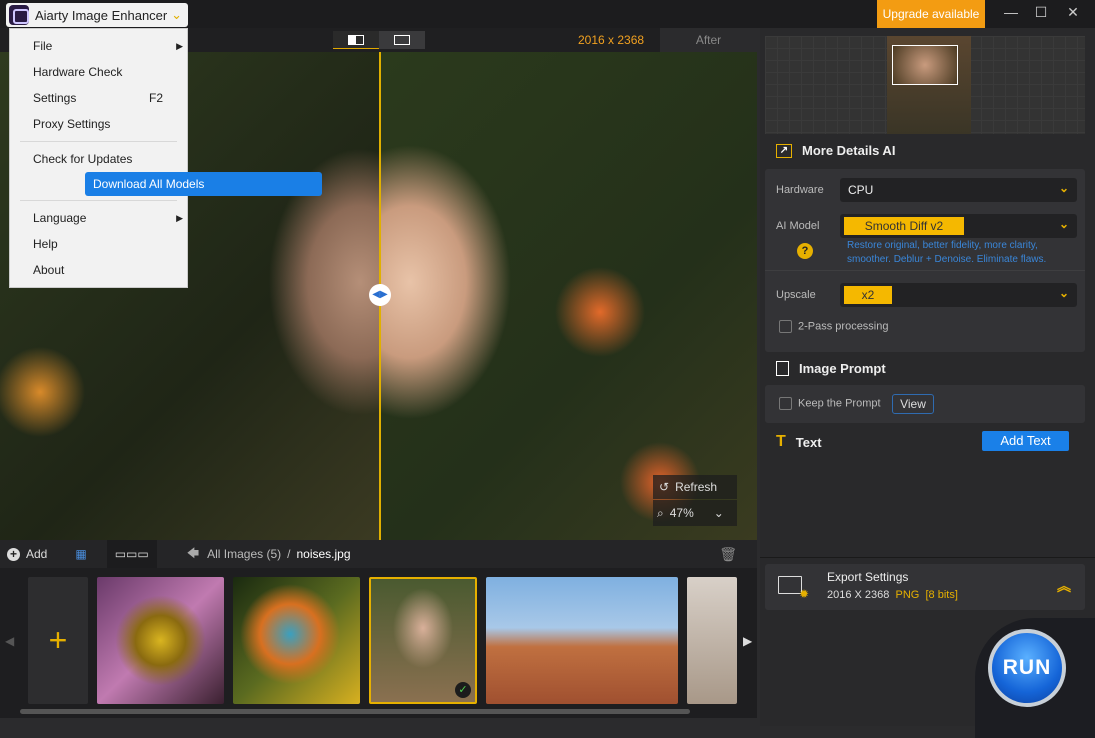 The width and height of the screenshot is (1095, 738). What do you see at coordinates (712, 640) in the screenshot?
I see `thumbnail-bride` at bounding box center [712, 640].